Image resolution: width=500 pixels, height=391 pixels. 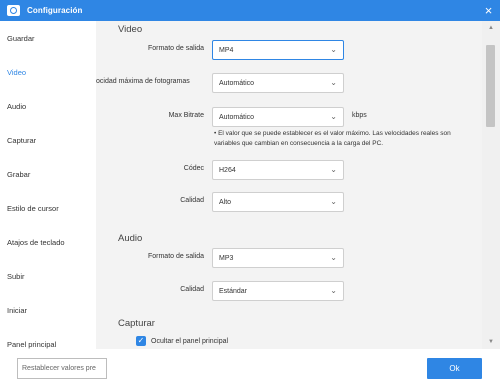 I want to click on sidebar-item-subir: Subir, so click(x=48, y=276).